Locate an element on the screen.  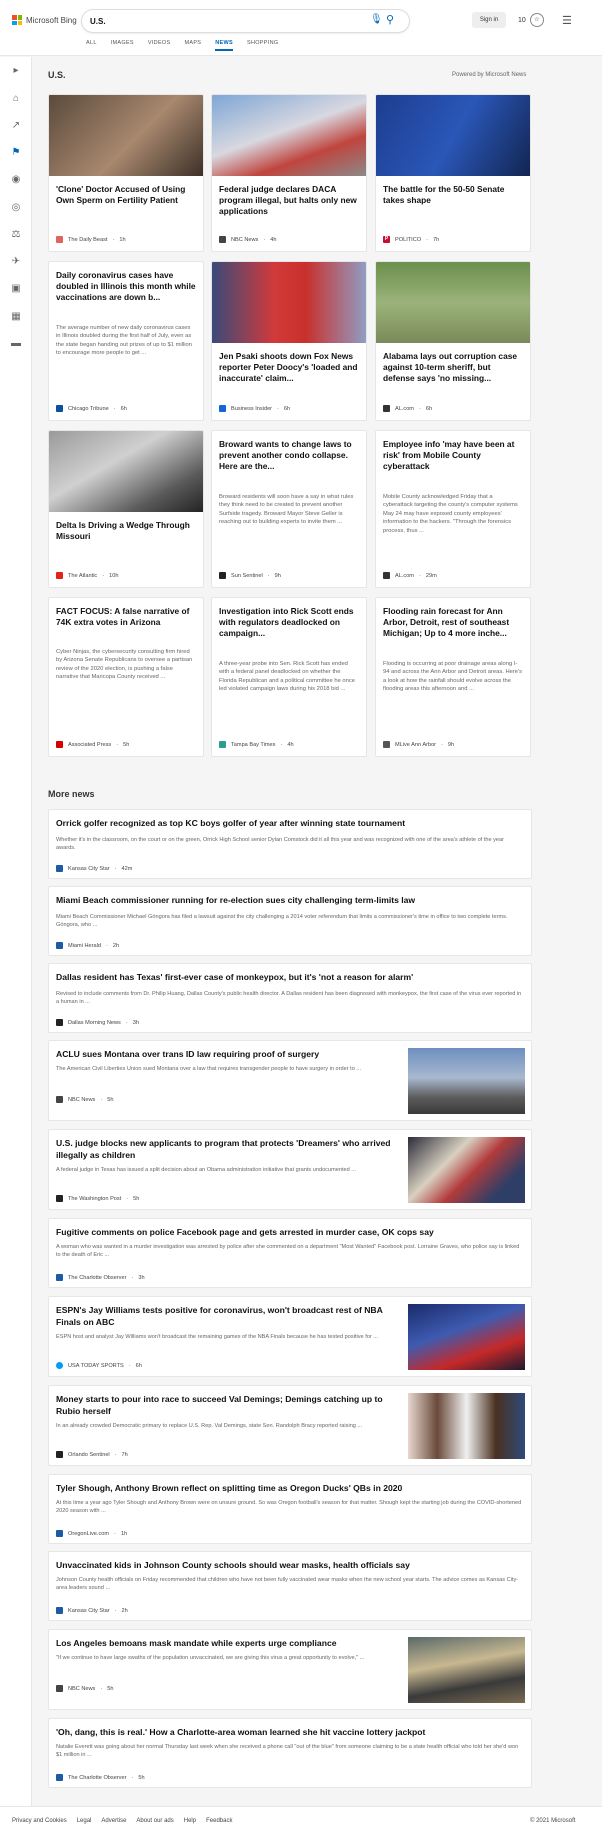
item-source: Dallas Morning News · 3h is located at coordinates (97, 1022).